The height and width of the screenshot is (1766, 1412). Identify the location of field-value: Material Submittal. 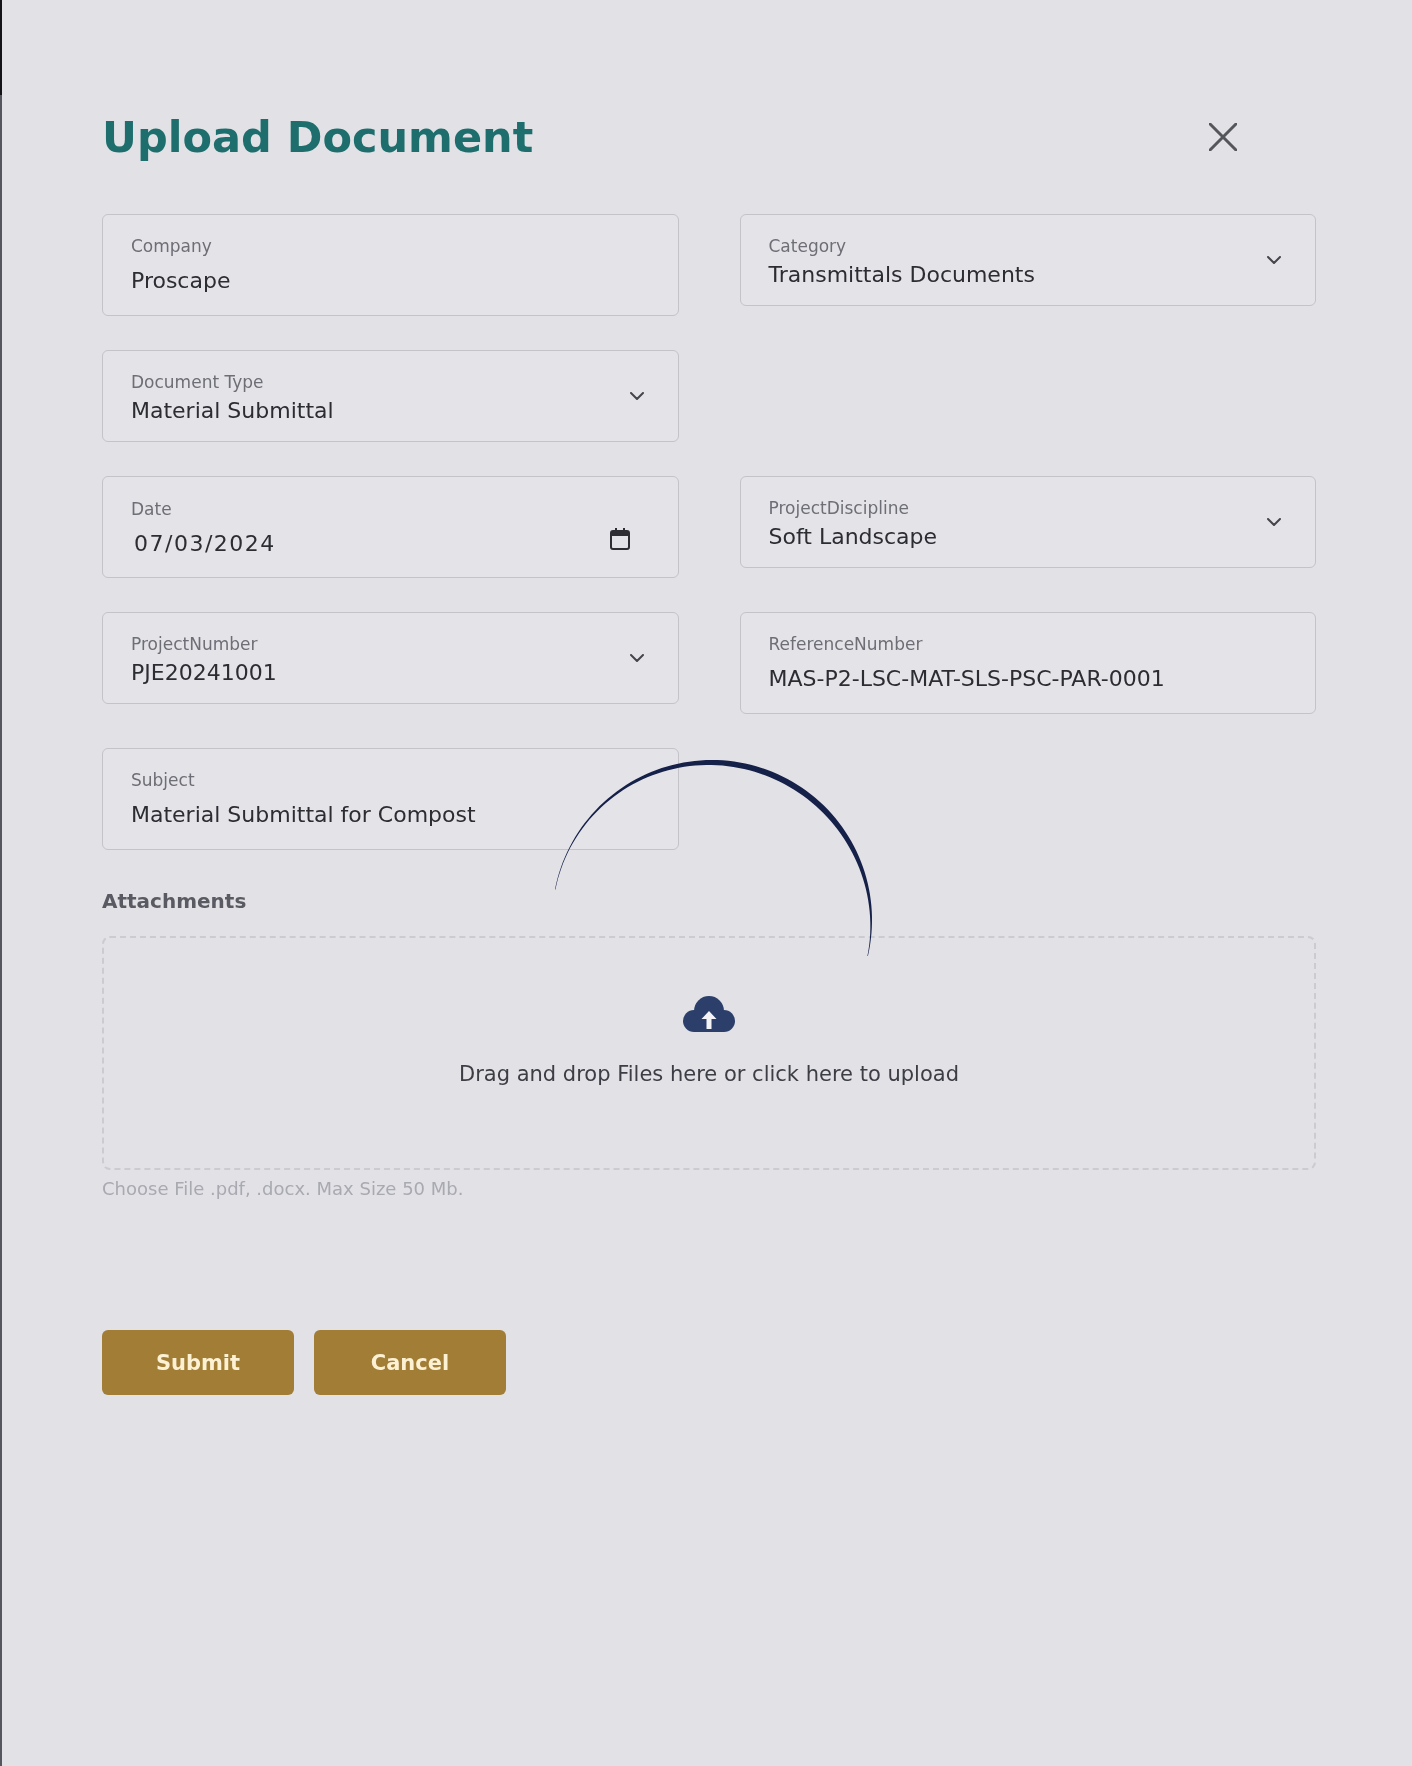
(232, 411).